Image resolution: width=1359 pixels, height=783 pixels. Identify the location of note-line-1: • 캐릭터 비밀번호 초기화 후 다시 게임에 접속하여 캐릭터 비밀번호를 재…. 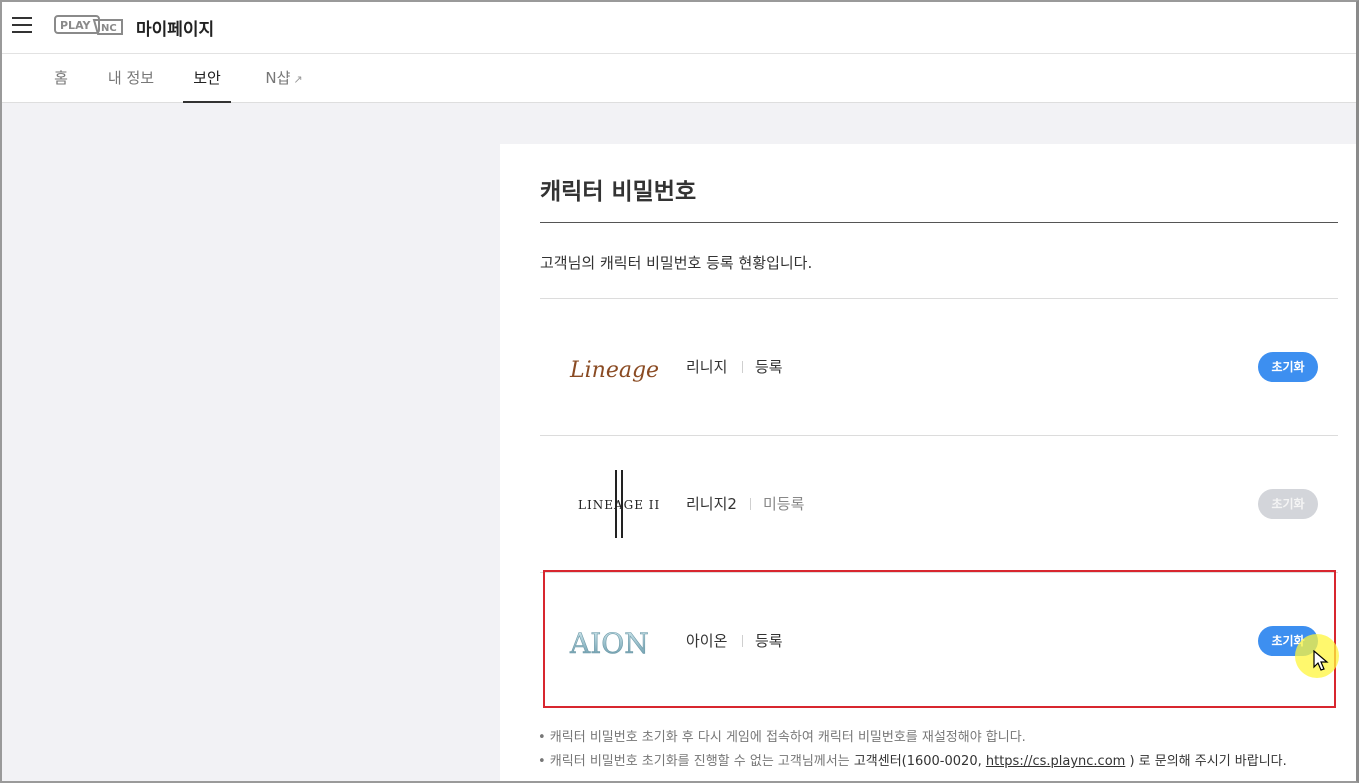
(782, 737).